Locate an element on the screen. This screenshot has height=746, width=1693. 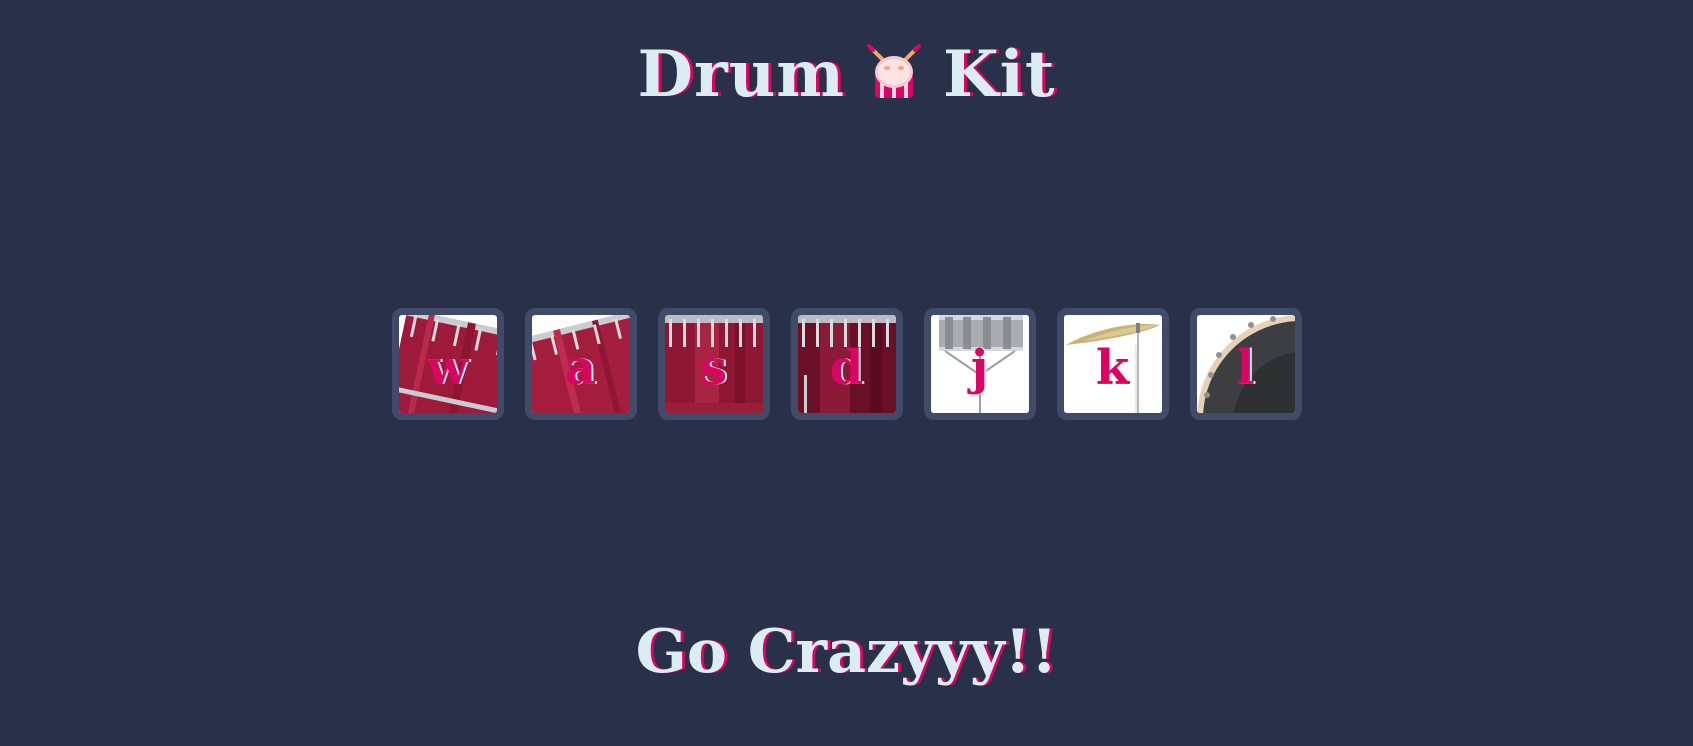
drum-icon is located at coordinates (894, 74).